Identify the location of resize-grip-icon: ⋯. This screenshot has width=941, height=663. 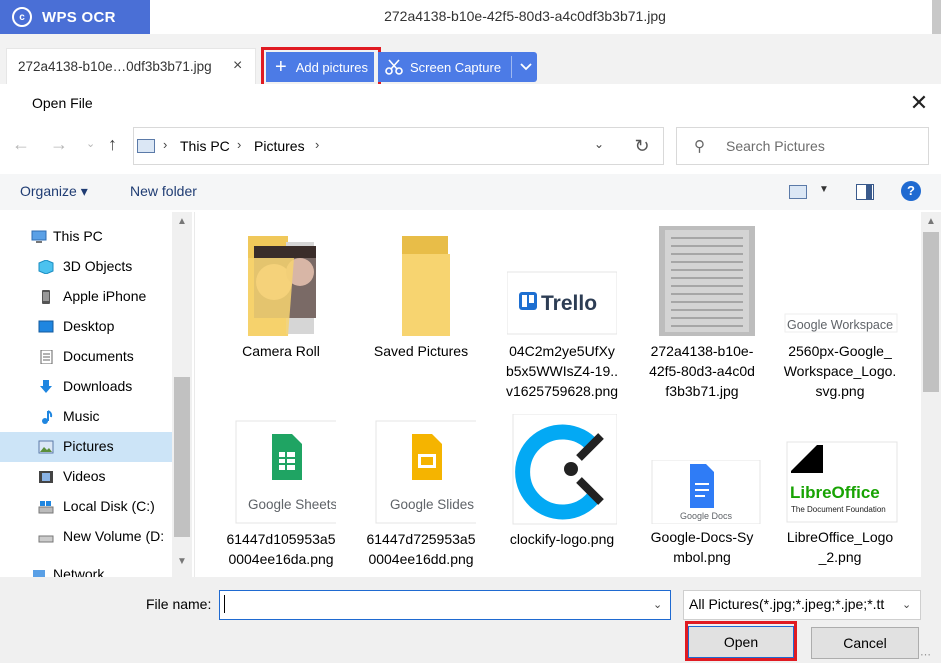
(925, 654).